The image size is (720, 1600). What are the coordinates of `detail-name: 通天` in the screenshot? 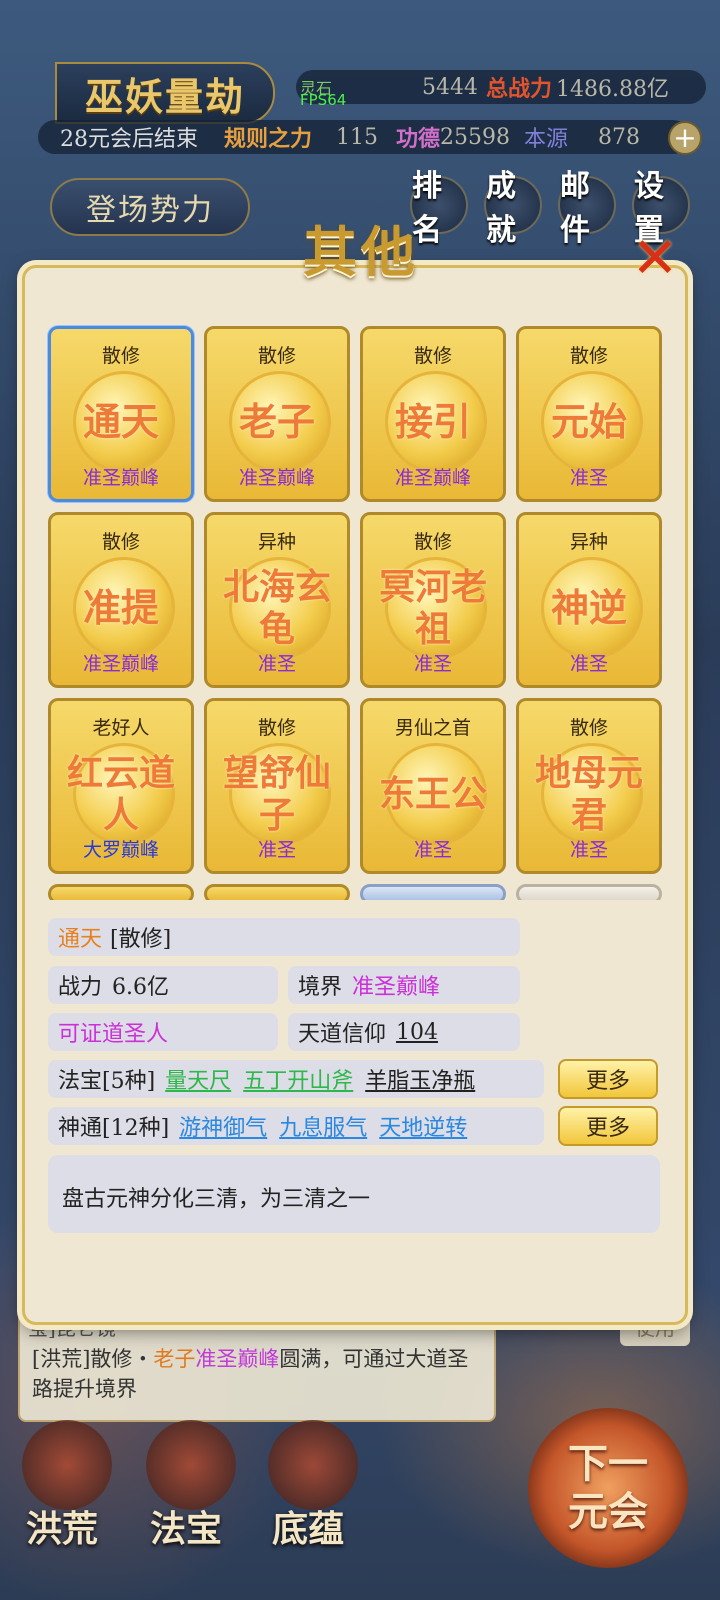 It's located at (80, 939).